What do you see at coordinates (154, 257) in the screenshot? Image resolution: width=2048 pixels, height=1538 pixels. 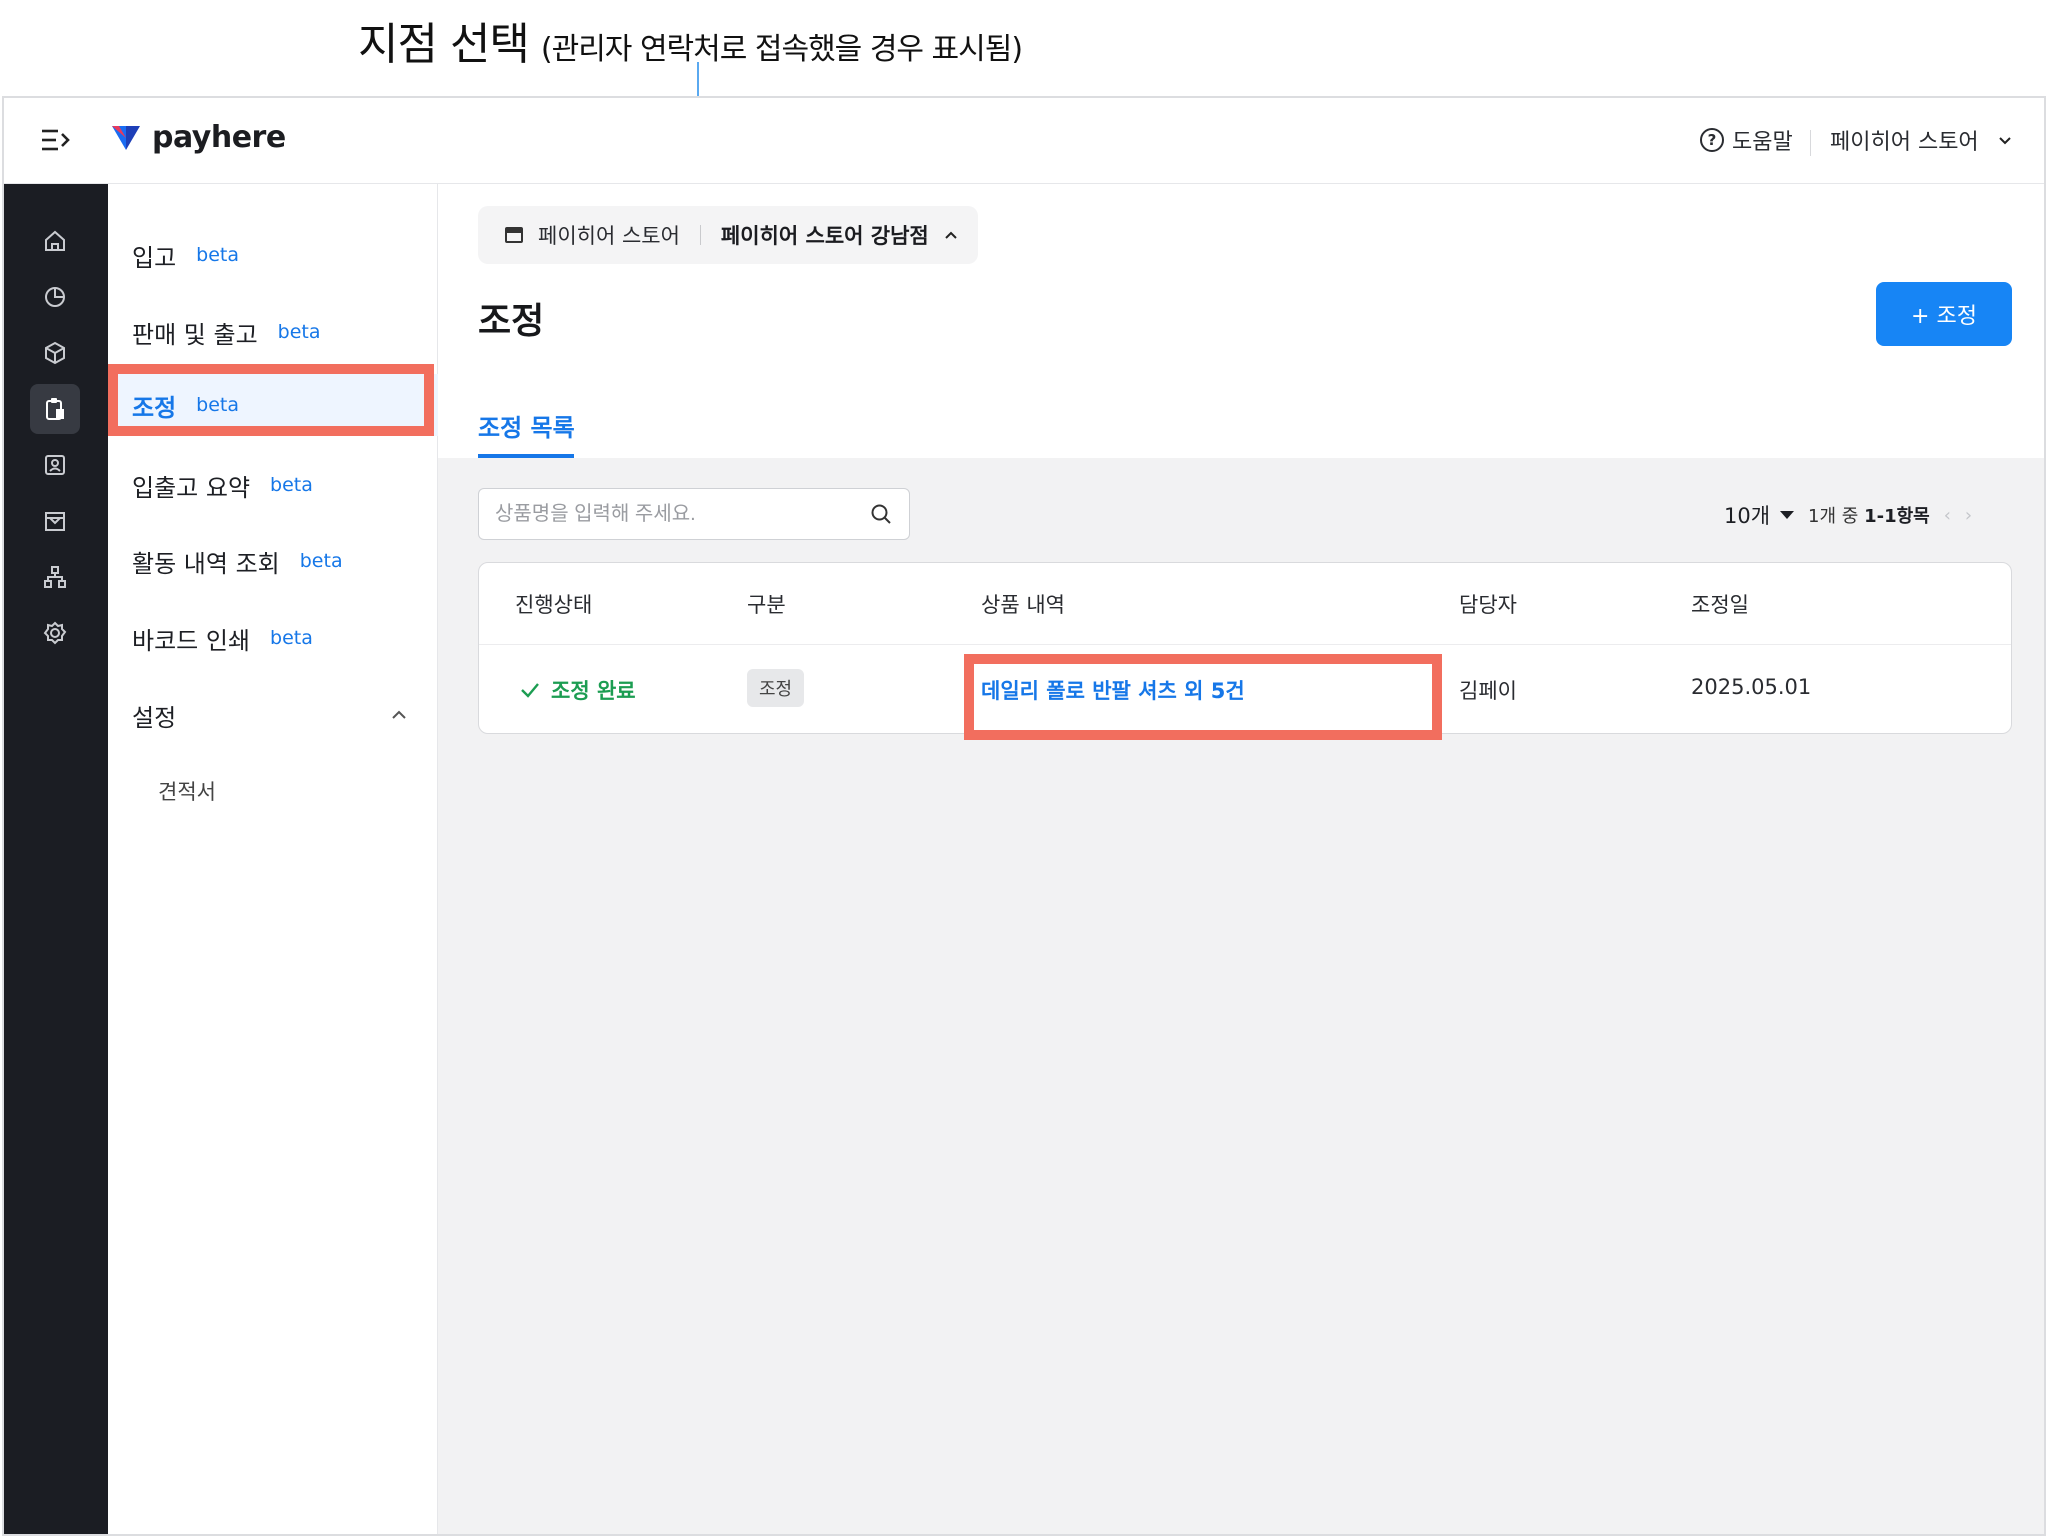 I see `nav-label: 입고` at bounding box center [154, 257].